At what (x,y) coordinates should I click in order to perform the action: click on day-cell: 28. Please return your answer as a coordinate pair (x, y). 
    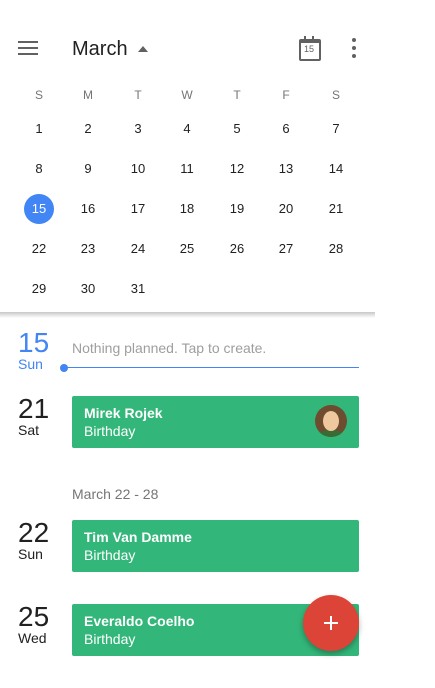
    Looking at the image, I should click on (336, 249).